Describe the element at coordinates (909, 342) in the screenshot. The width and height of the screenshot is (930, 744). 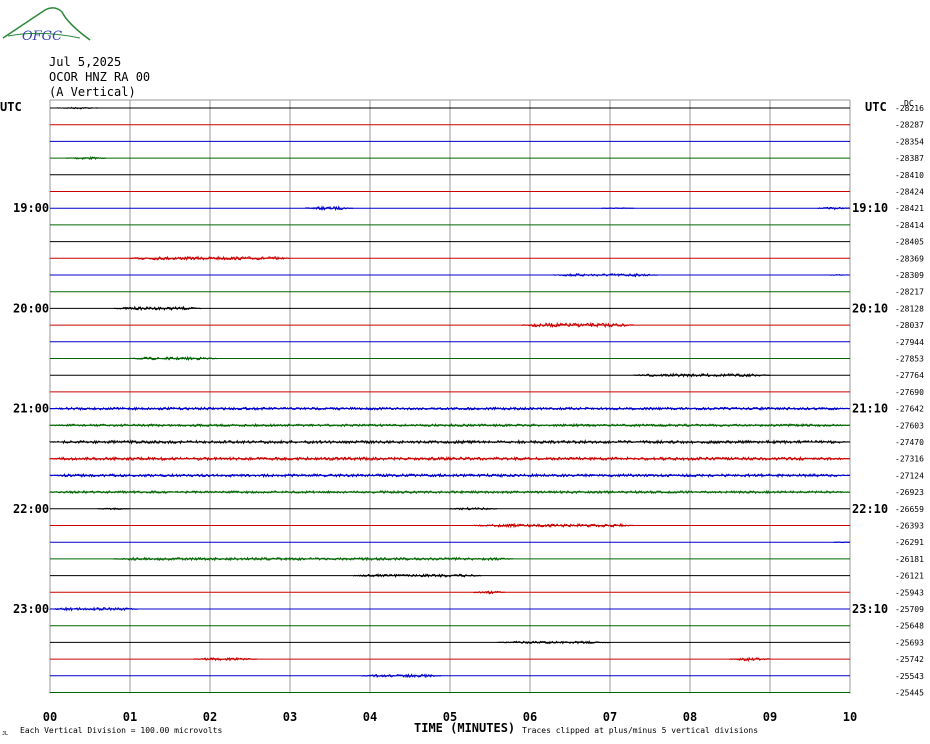
I see `dc-offset-label: -27944` at that location.